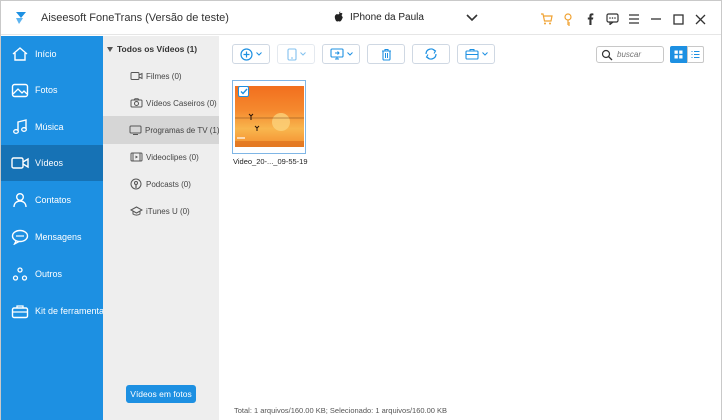 The width and height of the screenshot is (722, 420). I want to click on toolbar, so click(470, 54).